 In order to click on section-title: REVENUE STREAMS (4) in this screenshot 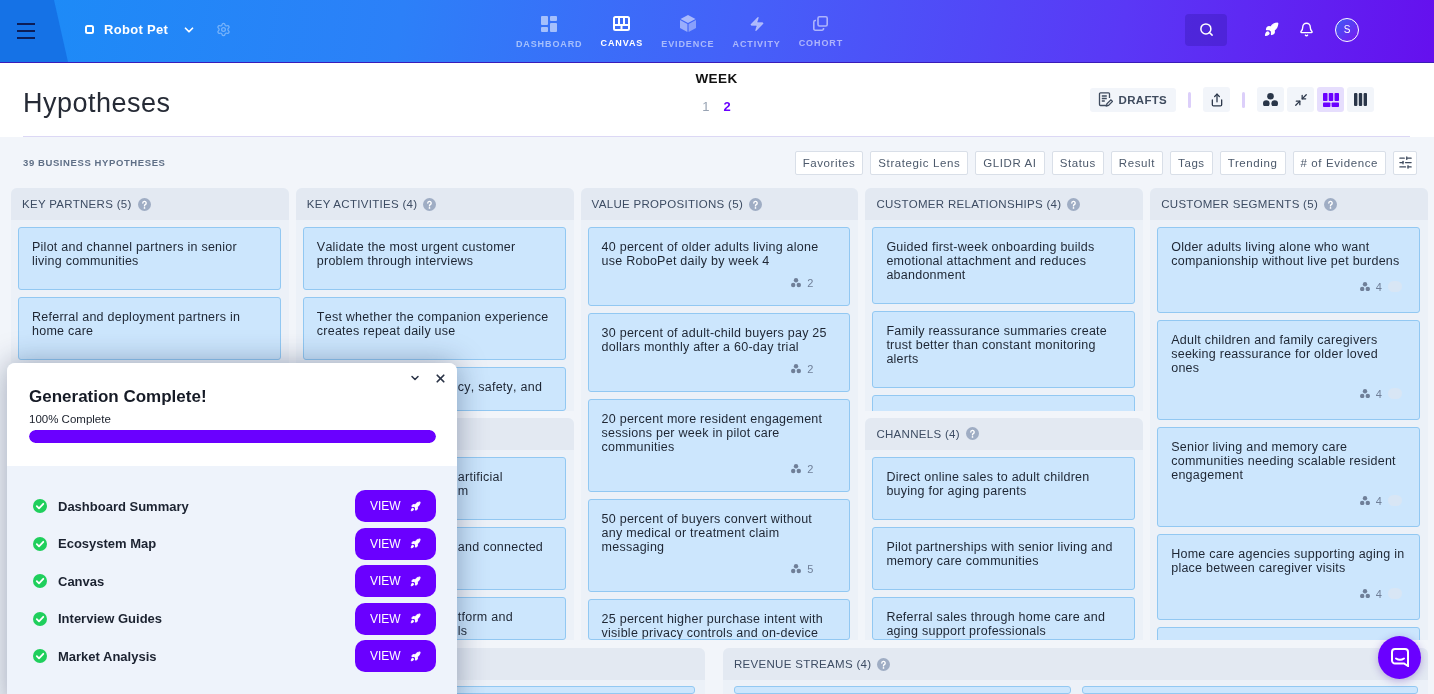, I will do `click(803, 664)`.